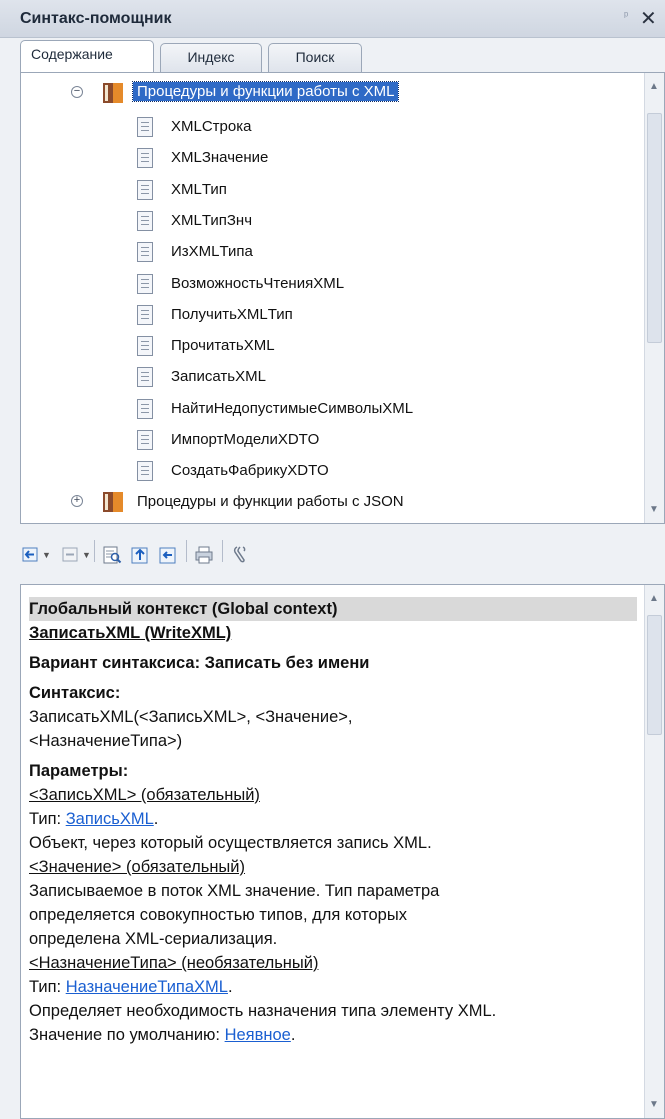  Describe the element at coordinates (139, 555) in the screenshot. I see `previous-topic-icon` at that location.